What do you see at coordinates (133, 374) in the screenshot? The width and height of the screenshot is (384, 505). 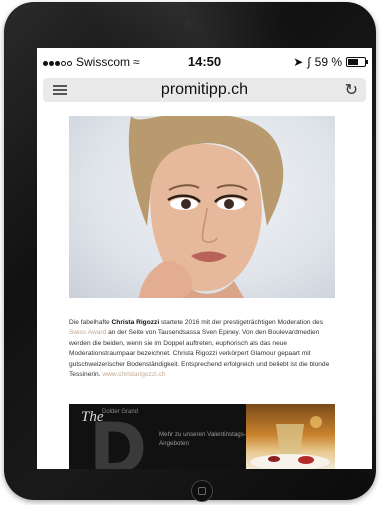 I see `website-link: www.christarigozzi.ch` at bounding box center [133, 374].